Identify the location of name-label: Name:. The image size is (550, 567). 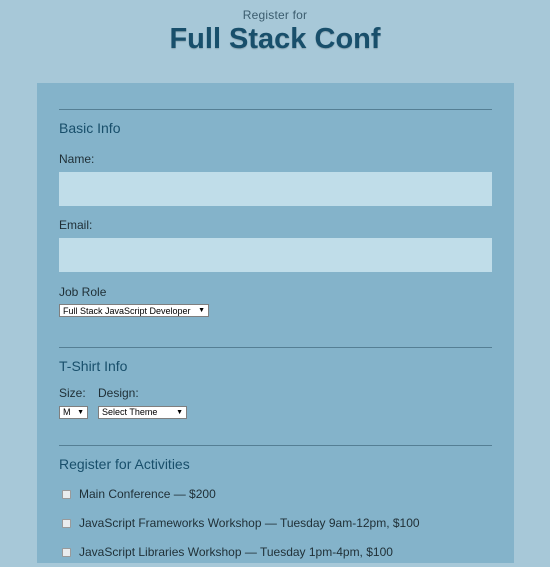
(77, 159).